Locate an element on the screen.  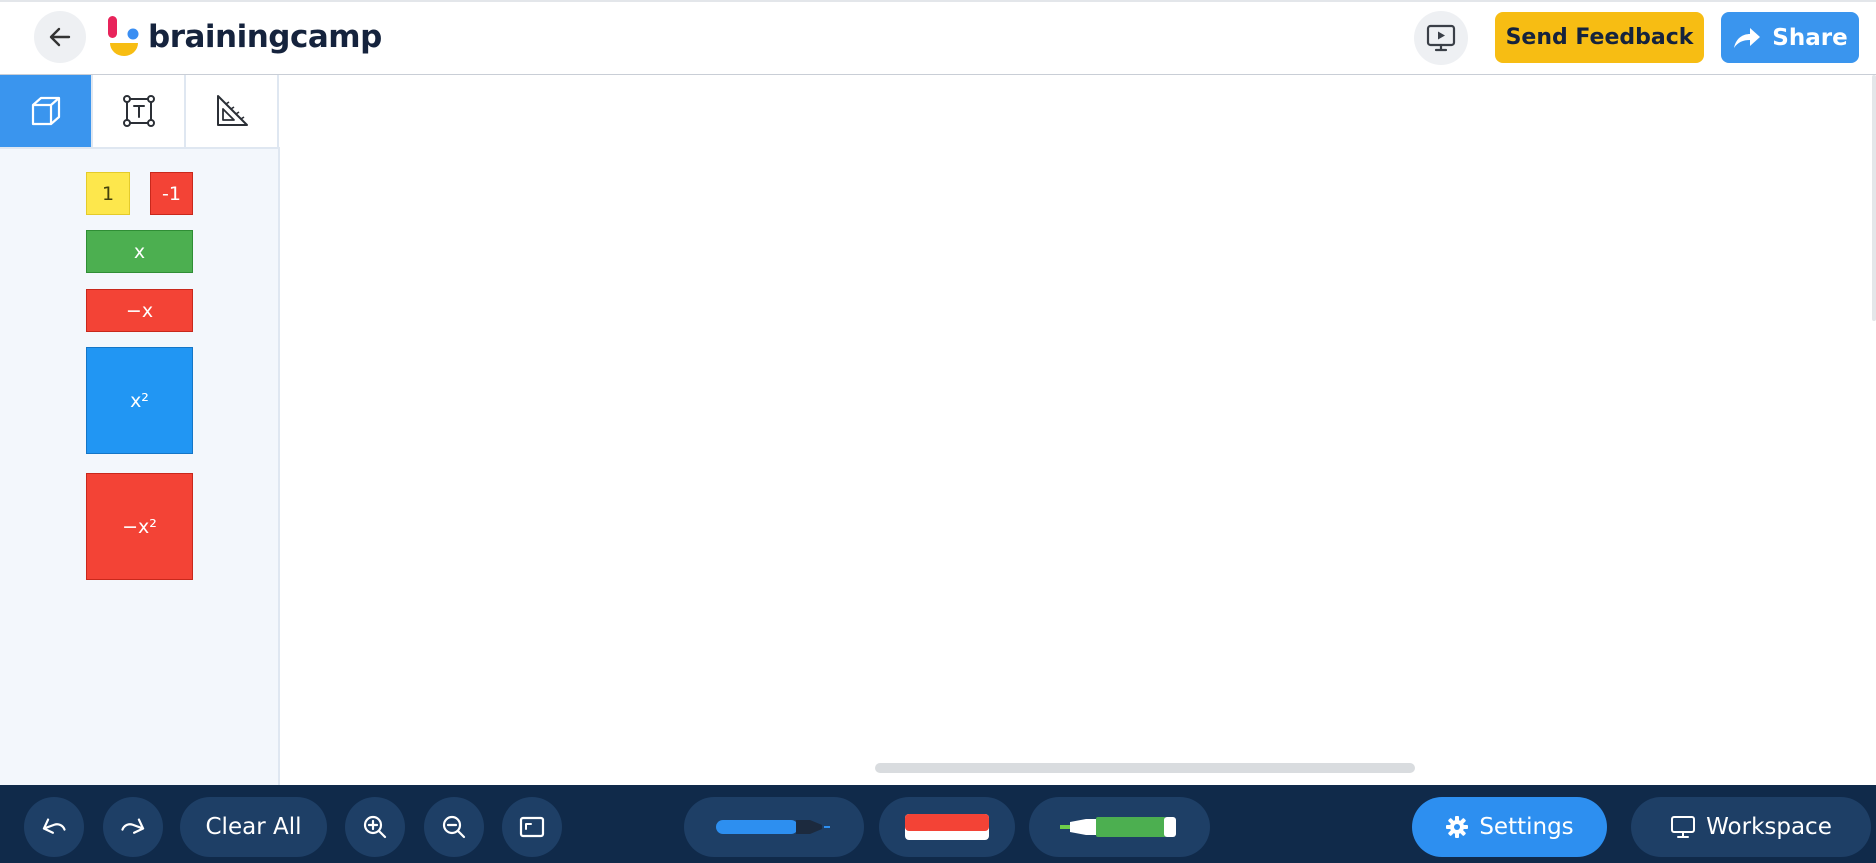
fit-screen-icon is located at coordinates (532, 827).